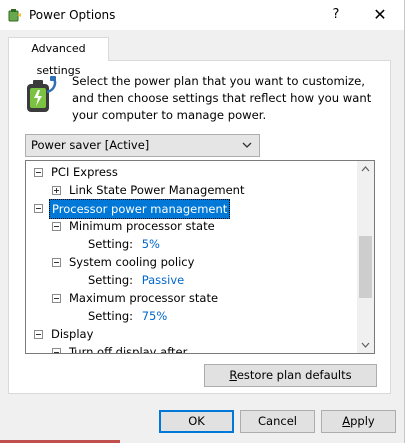  Describe the element at coordinates (56, 190) in the screenshot. I see `expand-icon` at that location.